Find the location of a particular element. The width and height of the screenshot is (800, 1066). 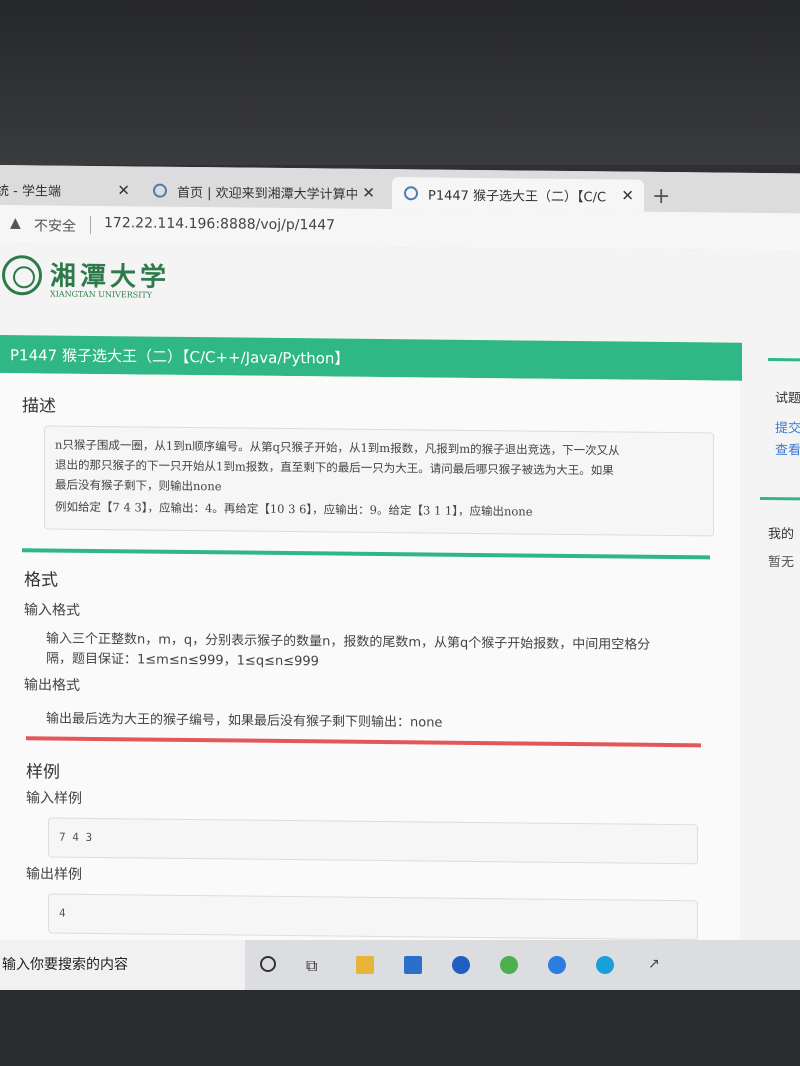

input-sample-value: 7 4 3 is located at coordinates (76, 837).